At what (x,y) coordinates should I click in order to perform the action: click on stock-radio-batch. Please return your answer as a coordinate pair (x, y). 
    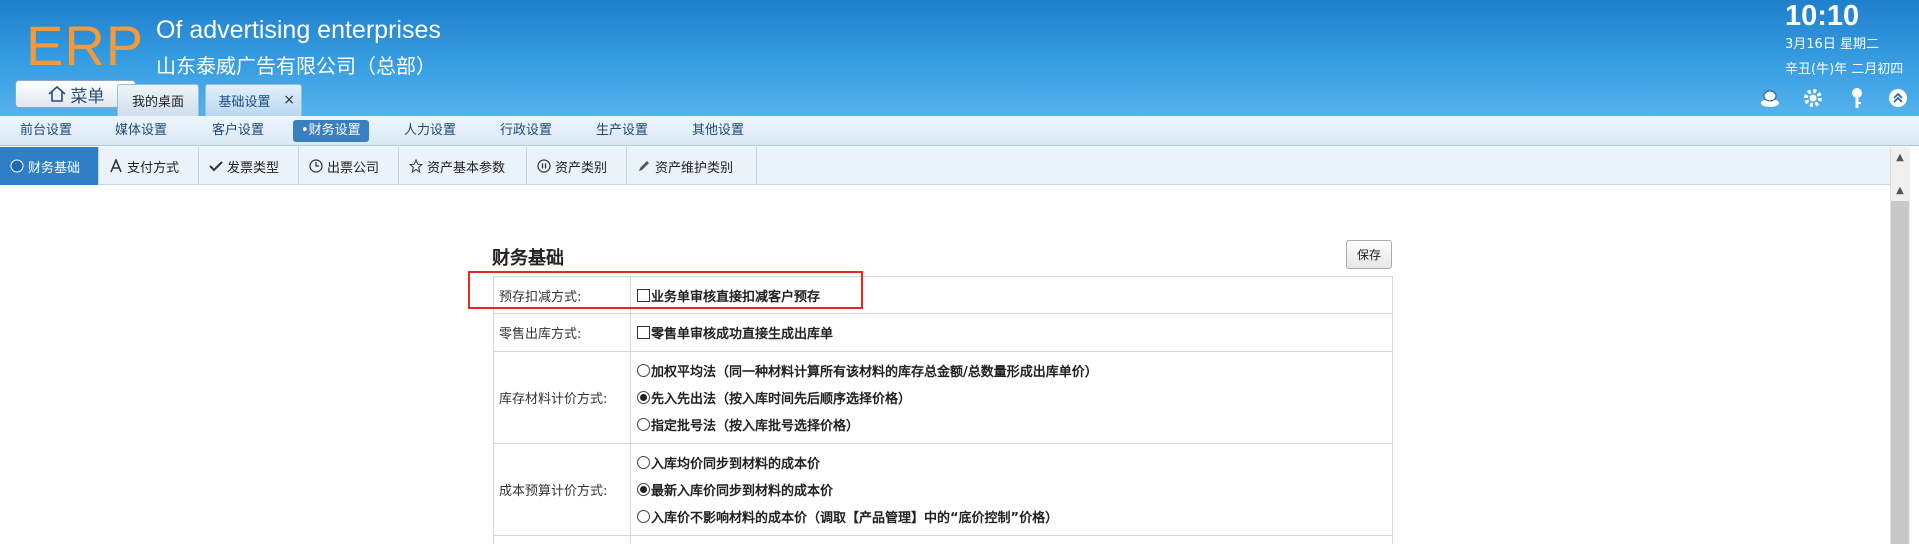
    Looking at the image, I should click on (643, 424).